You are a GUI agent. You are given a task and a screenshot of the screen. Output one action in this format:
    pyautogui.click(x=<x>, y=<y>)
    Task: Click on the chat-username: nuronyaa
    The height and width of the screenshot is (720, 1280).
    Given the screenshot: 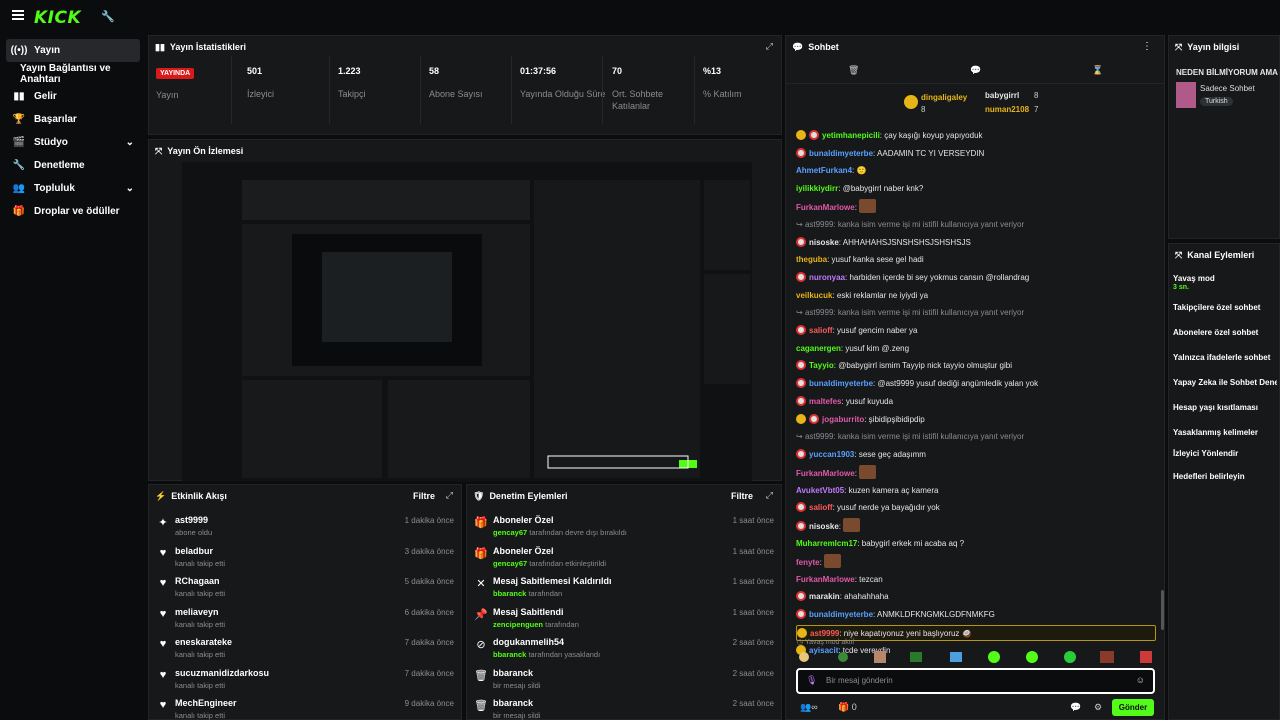 What is the action you would take?
    pyautogui.click(x=827, y=277)
    